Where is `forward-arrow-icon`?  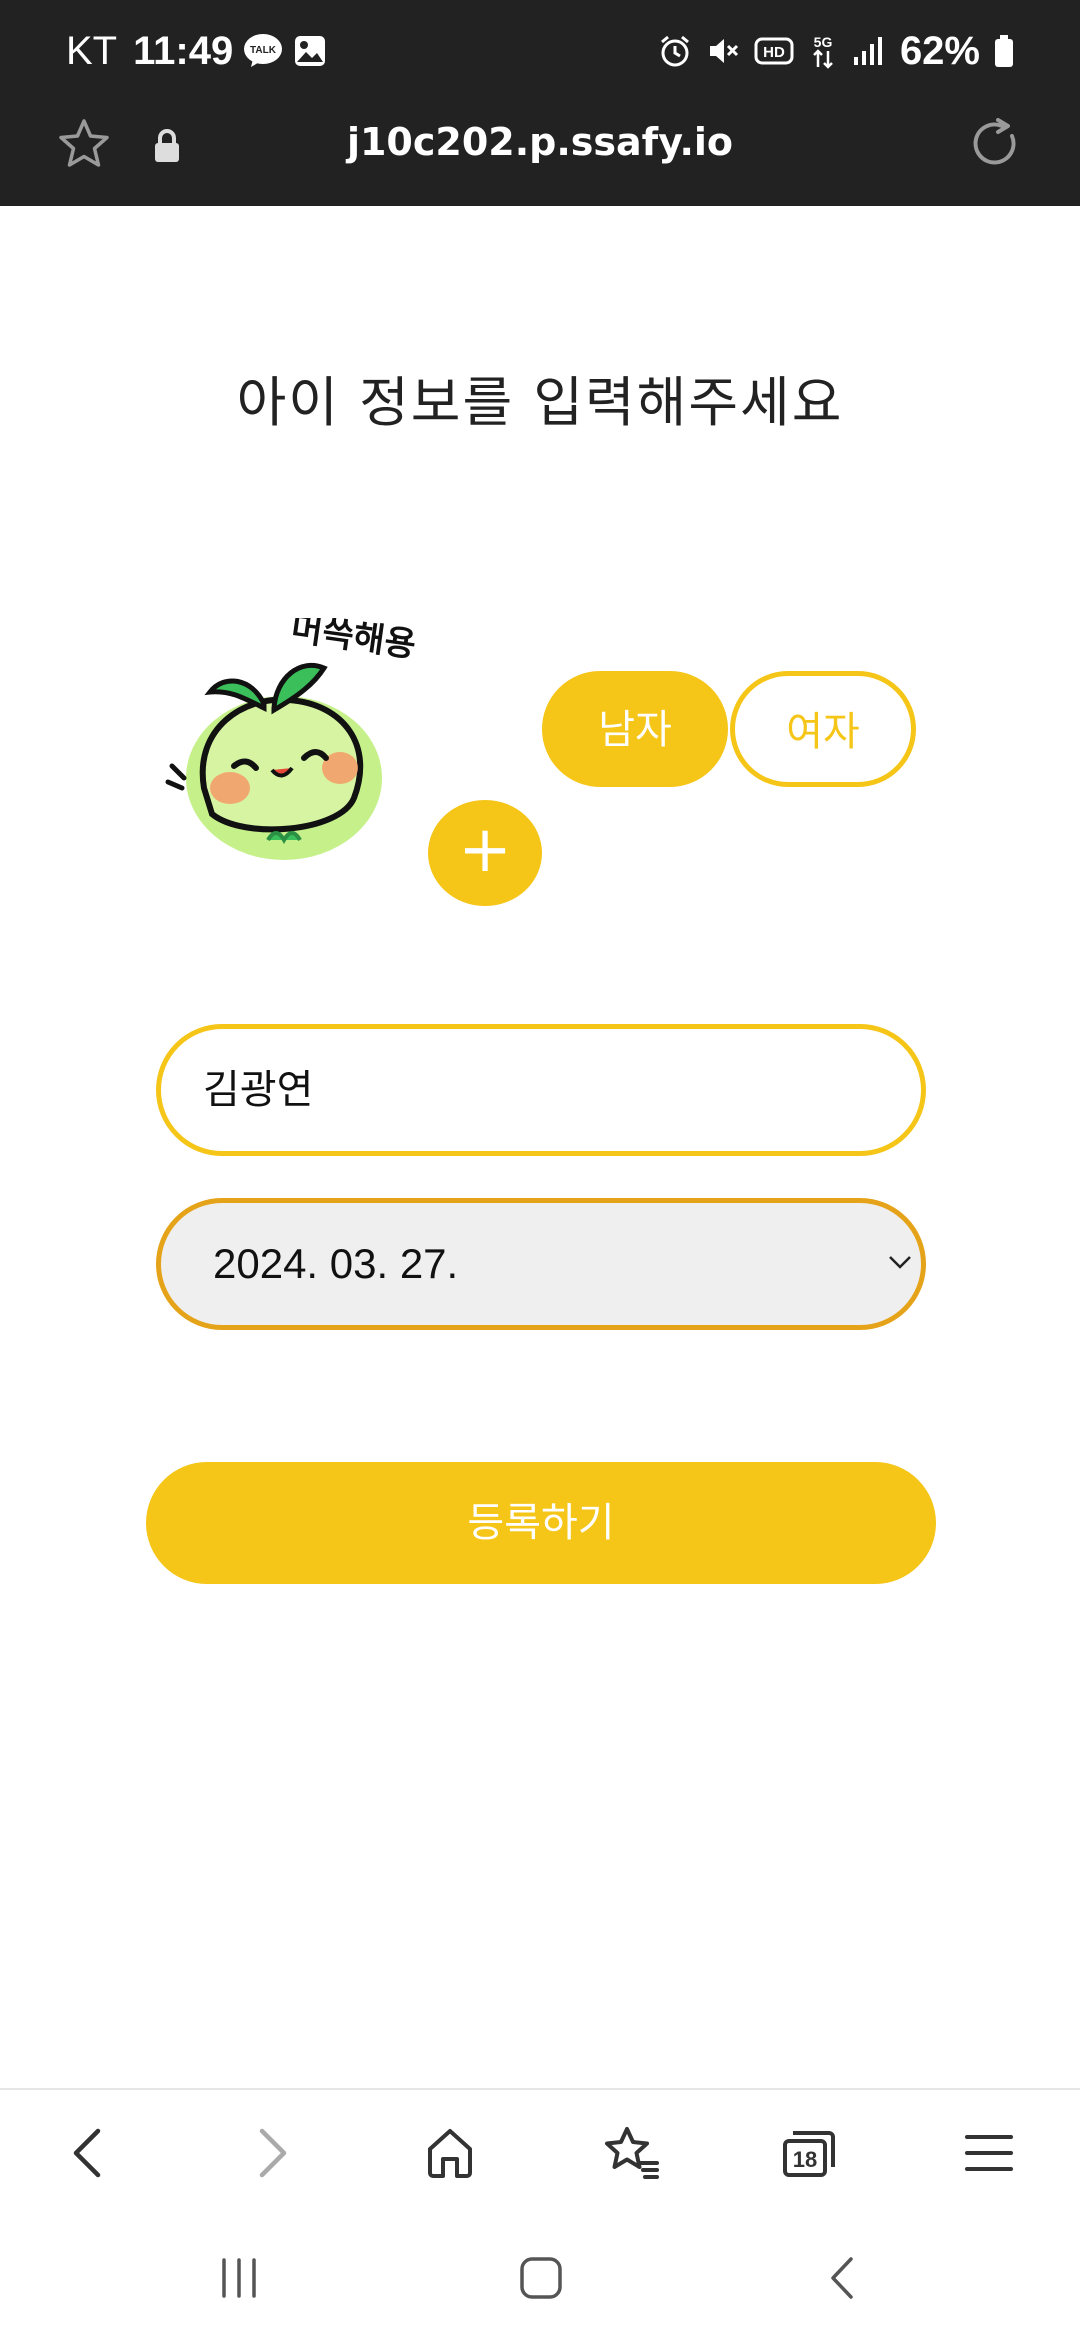
forward-arrow-icon is located at coordinates (271, 2153).